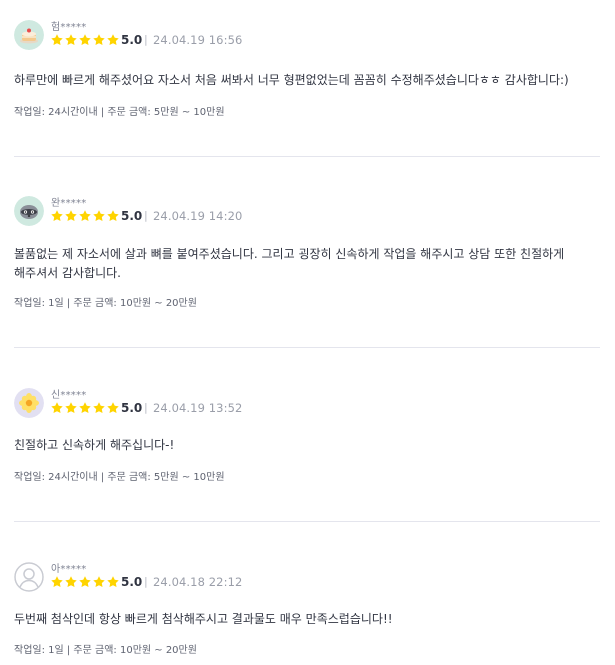 This screenshot has height=665, width=615. I want to click on review-content: 두번째 첨삭인데 항상 빠르게 첨삭해주시고 결과물도 매우 만족스럽습니다!!, so click(203, 619).